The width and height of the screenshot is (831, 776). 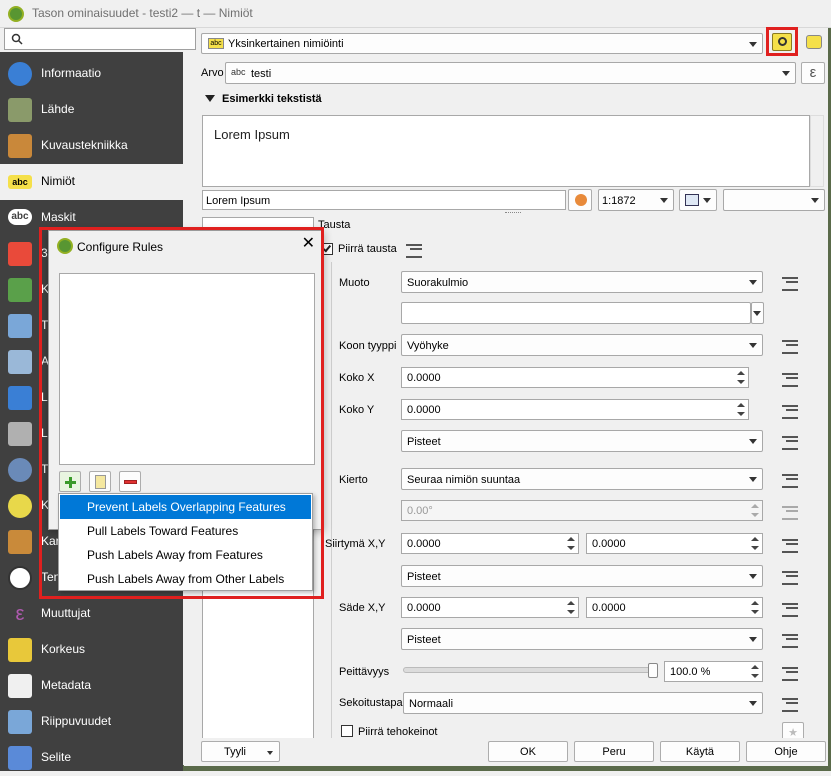 What do you see at coordinates (20, 686) in the screenshot?
I see `metadata-icon` at bounding box center [20, 686].